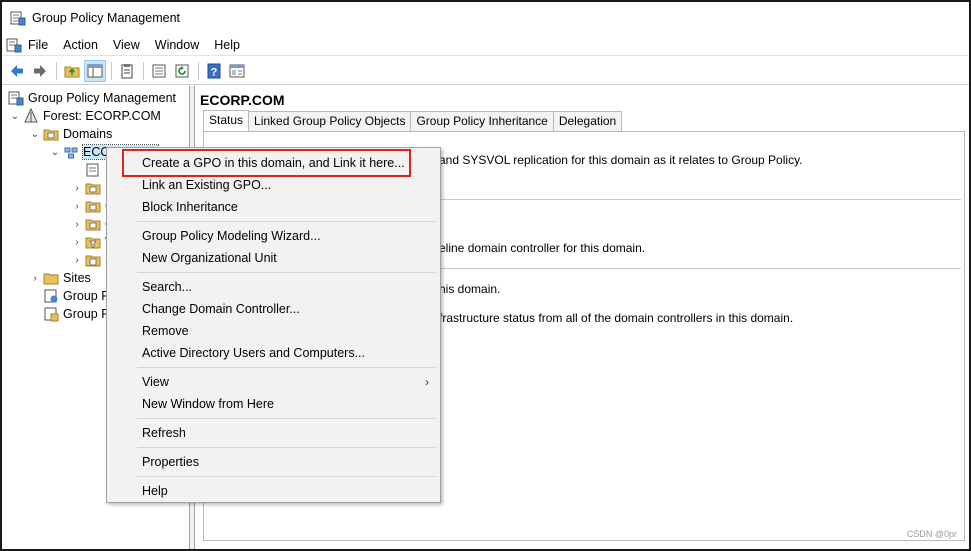 This screenshot has height=551, width=971. I want to click on back-button, so click(17, 71).